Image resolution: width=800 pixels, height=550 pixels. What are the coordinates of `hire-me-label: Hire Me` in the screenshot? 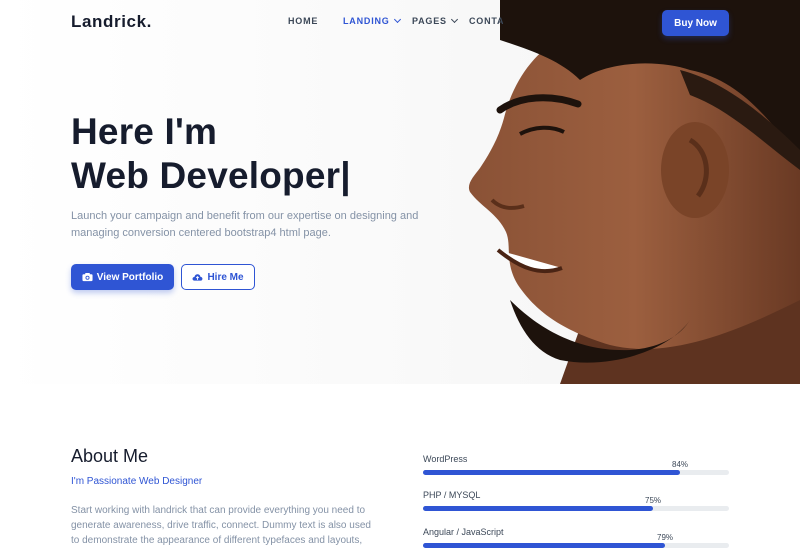 It's located at (225, 277).